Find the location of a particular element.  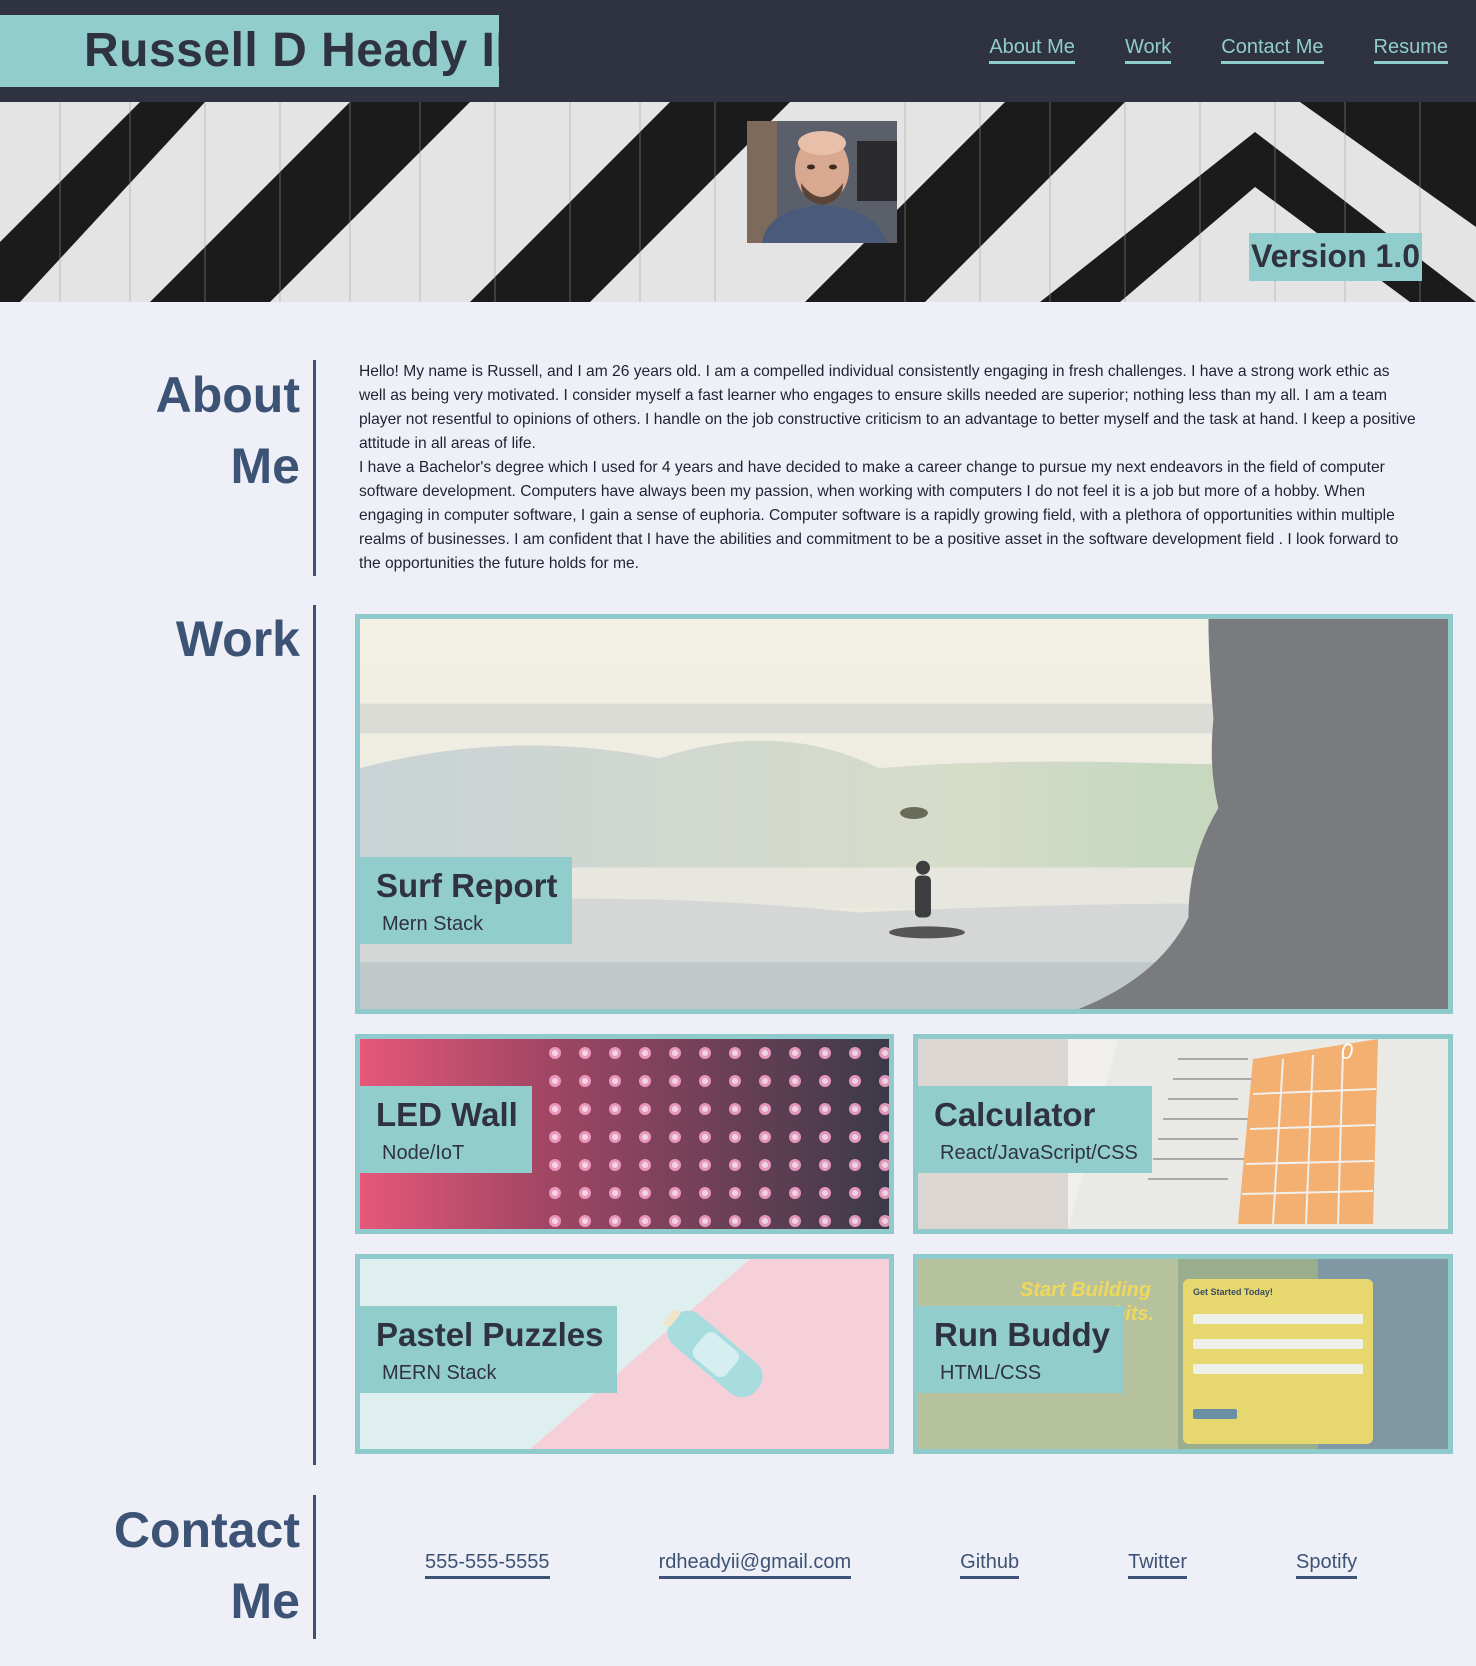

project-stack: HTML/CSS is located at coordinates (991, 1373).